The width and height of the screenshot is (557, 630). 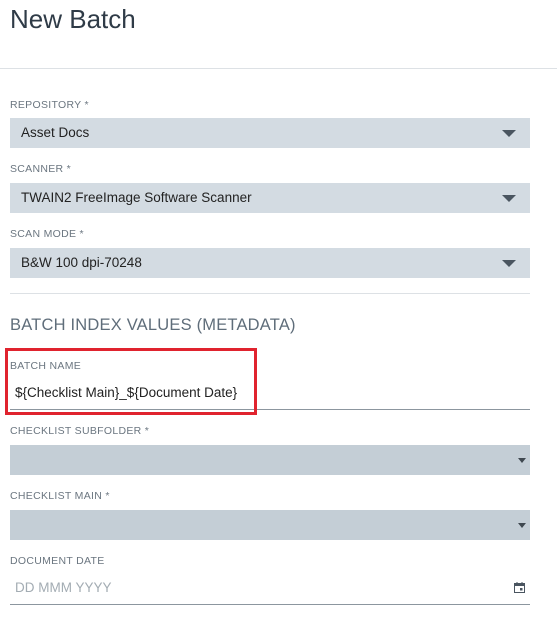 What do you see at coordinates (131, 381) in the screenshot?
I see `highlight-box` at bounding box center [131, 381].